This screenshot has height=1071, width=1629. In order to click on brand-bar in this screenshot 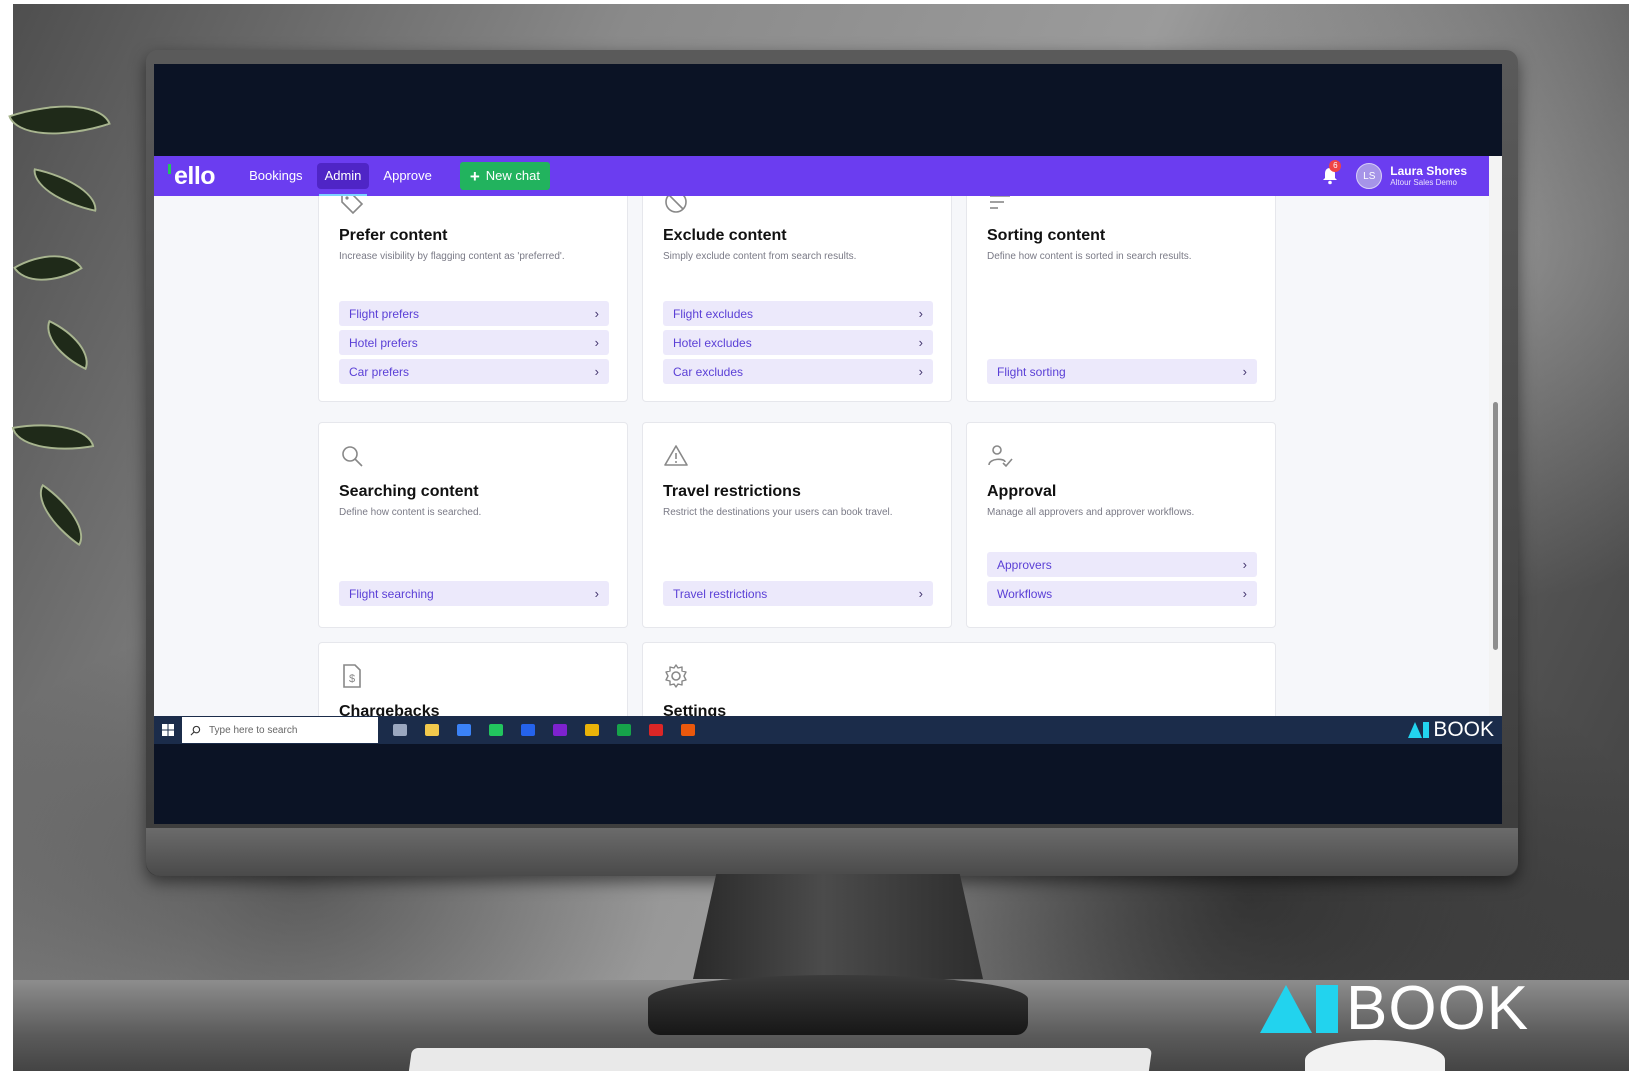, I will do `click(1327, 1009)`.